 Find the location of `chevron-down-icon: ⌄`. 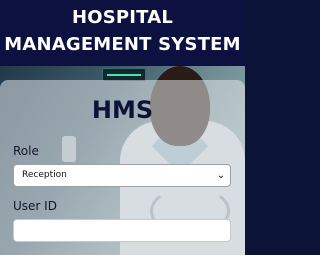

chevron-down-icon: ⌄ is located at coordinates (221, 175).